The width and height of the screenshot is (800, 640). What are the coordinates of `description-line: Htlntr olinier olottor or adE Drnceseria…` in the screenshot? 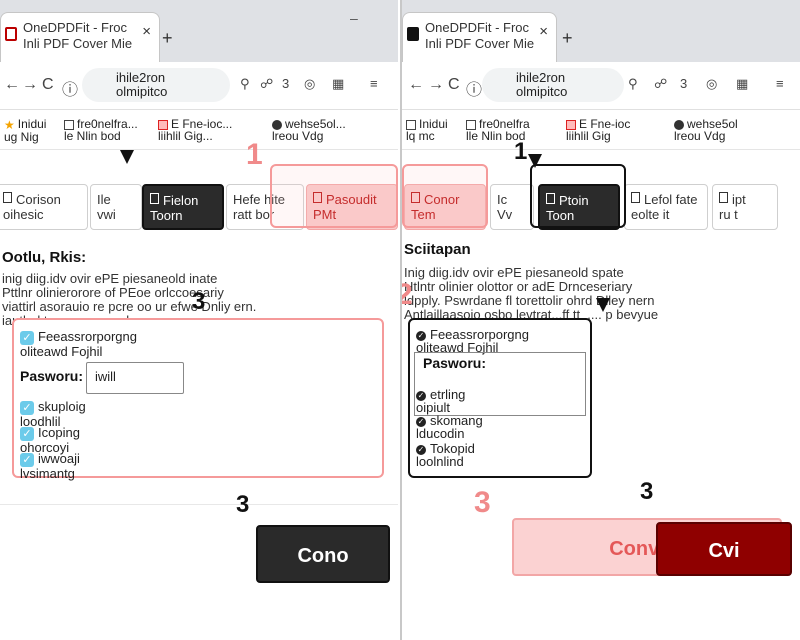 It's located at (518, 286).